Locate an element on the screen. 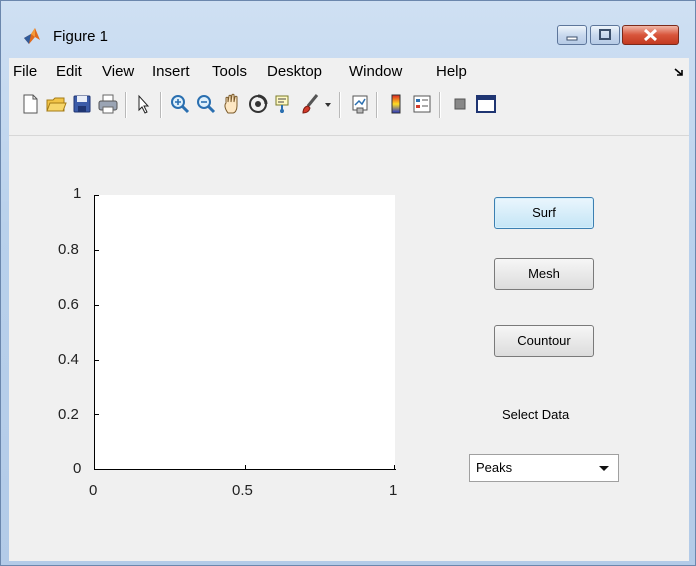 The width and height of the screenshot is (696, 566). maximize-button is located at coordinates (605, 35).